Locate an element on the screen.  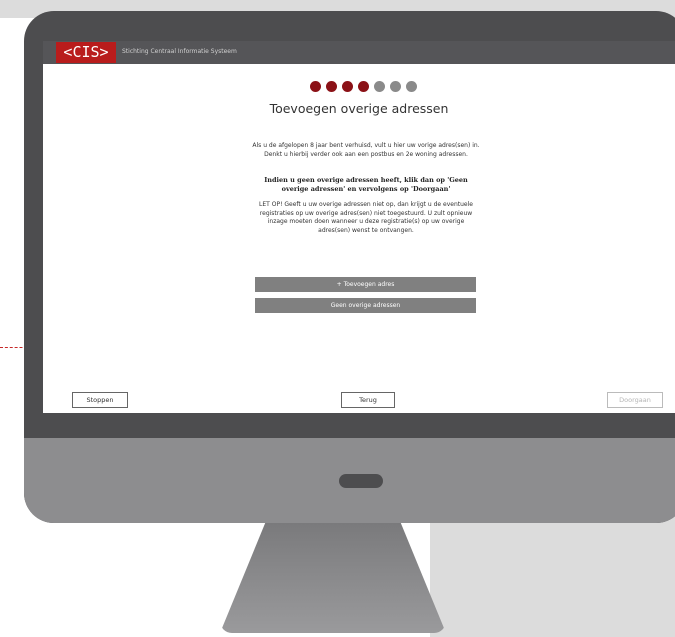
cis-logo: <CIS> is located at coordinates (86, 52).